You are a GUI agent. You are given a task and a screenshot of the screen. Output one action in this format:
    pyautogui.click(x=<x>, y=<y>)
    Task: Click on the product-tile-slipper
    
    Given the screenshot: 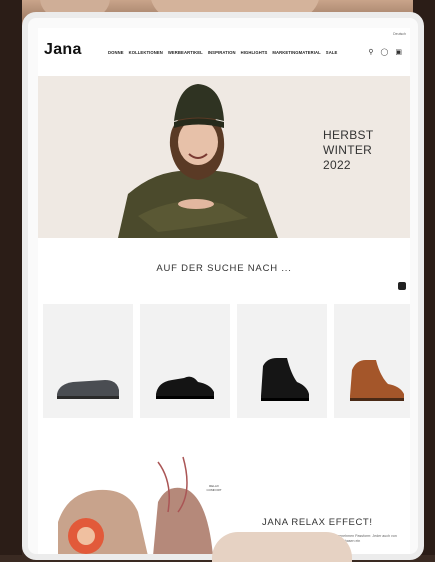 What is the action you would take?
    pyautogui.click(x=88, y=361)
    